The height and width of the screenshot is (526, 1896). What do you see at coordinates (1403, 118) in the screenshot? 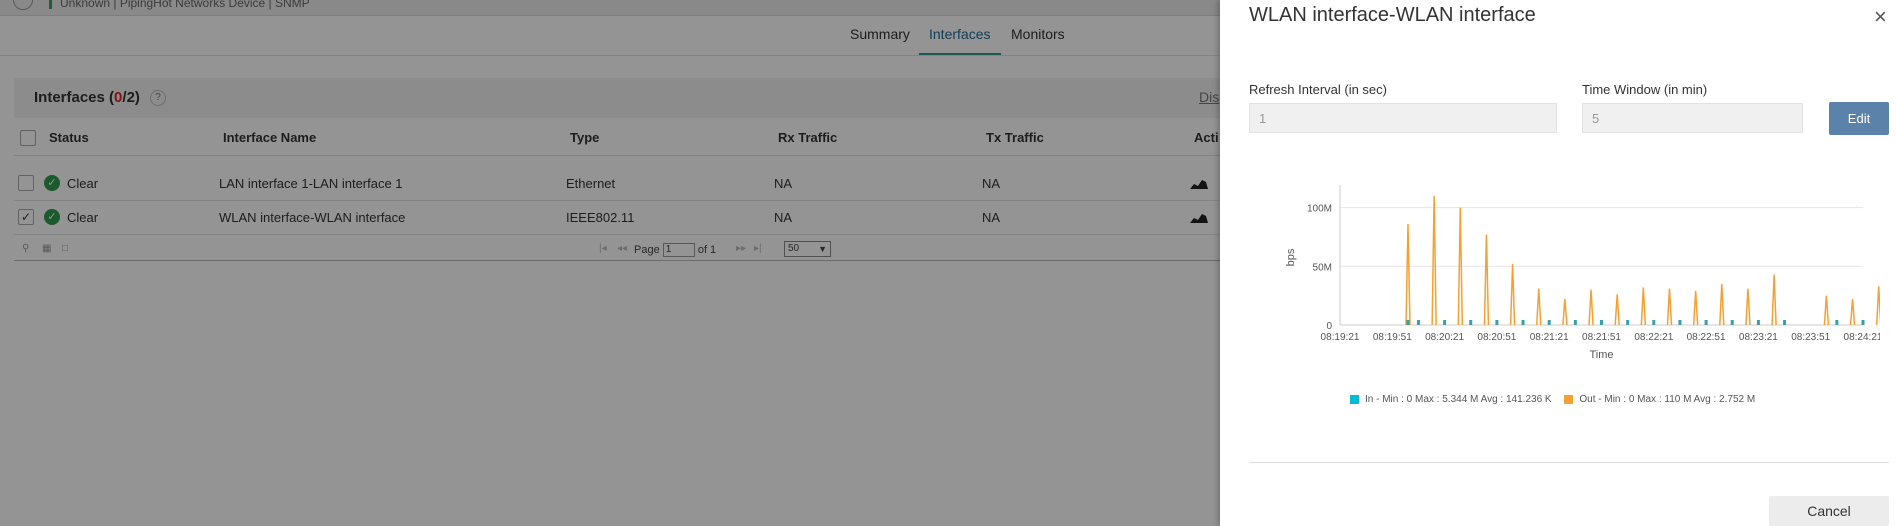
I see `refresh-interval-field: 1` at bounding box center [1403, 118].